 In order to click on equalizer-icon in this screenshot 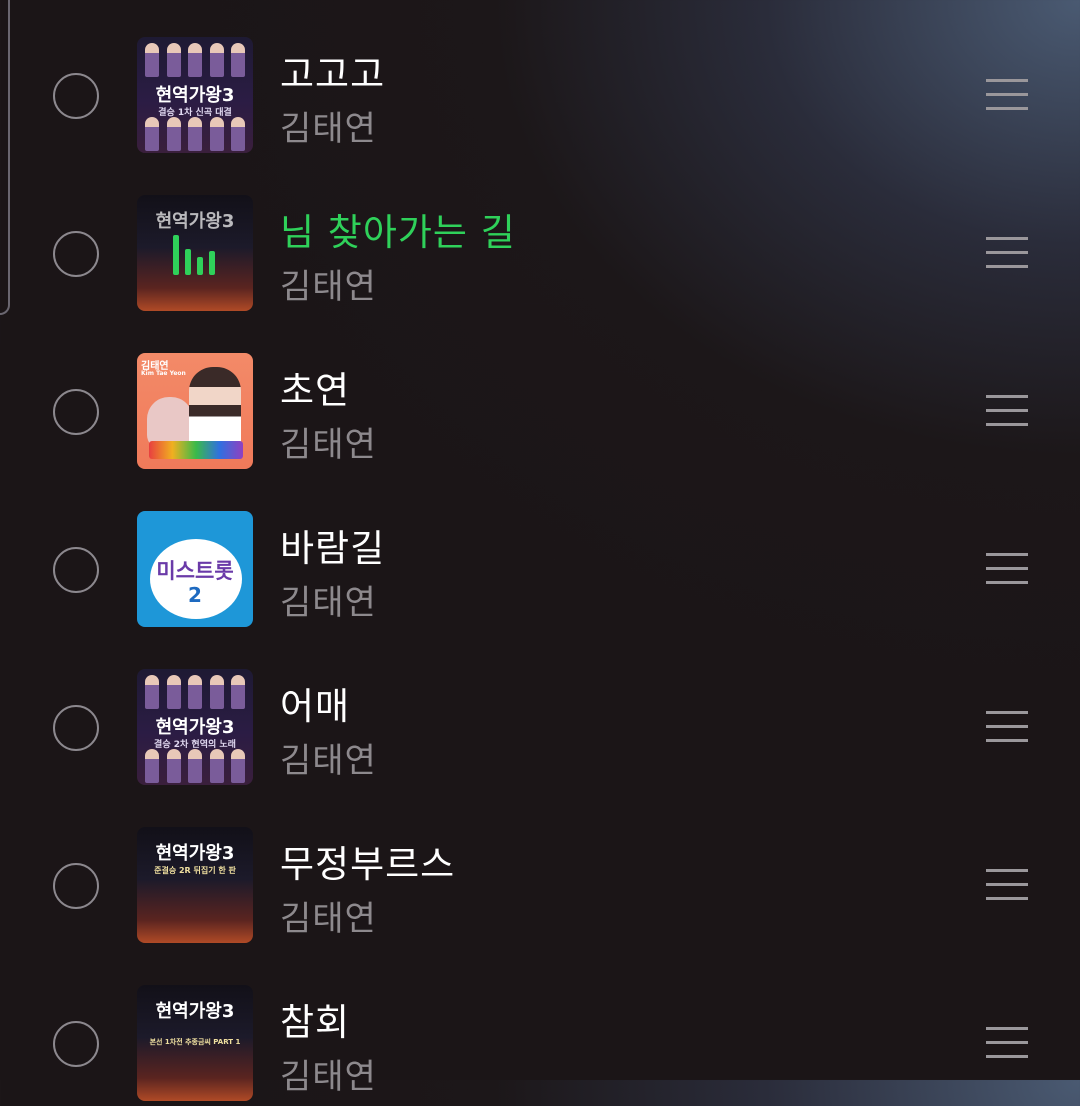, I will do `click(195, 253)`.